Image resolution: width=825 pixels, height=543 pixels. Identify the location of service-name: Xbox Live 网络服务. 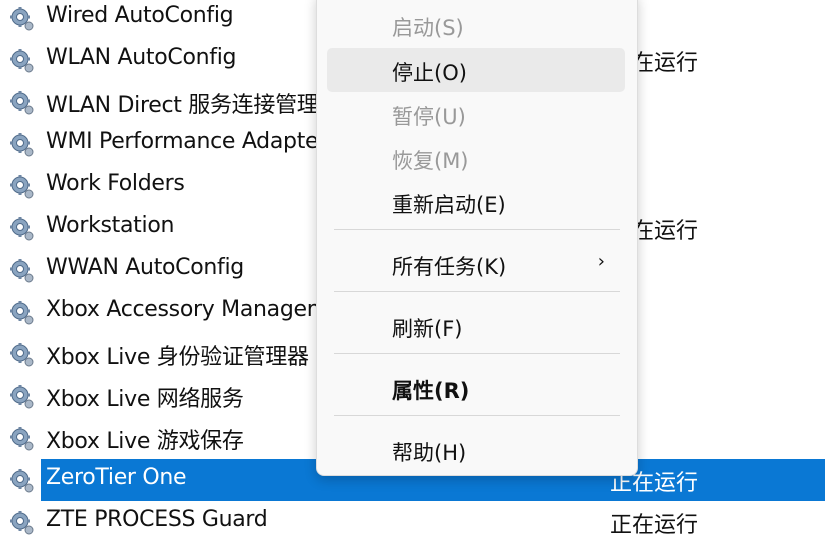
(145, 399).